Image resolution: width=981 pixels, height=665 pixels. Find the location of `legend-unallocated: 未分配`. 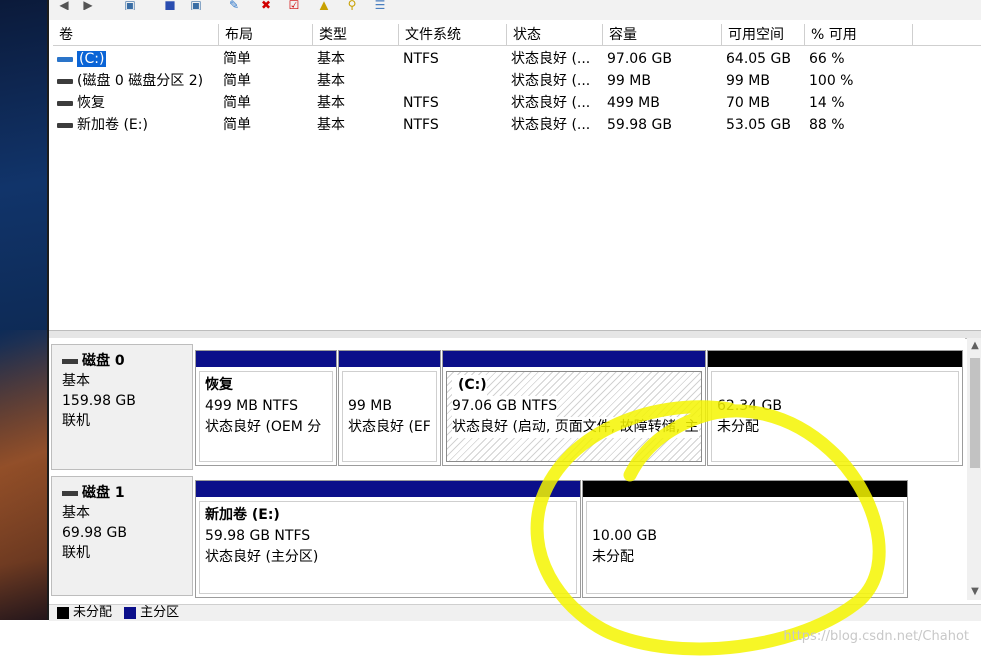

legend-unallocated: 未分配 is located at coordinates (93, 612).